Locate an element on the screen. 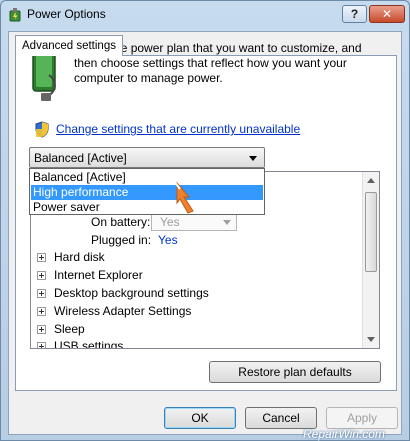 The height and width of the screenshot is (441, 410). tree-item-label: Internet Explorer is located at coordinates (98, 275).